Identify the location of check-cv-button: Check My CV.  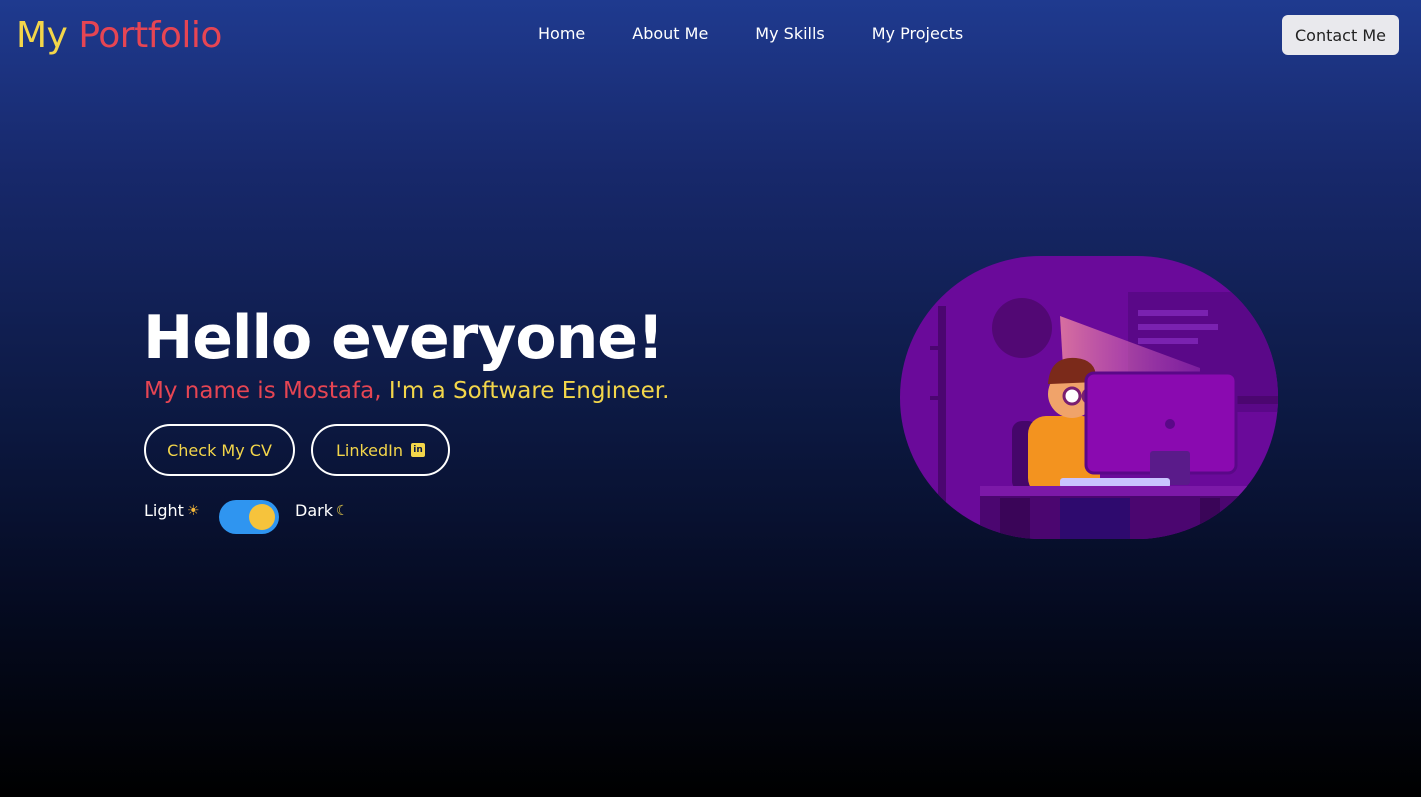
(219, 450).